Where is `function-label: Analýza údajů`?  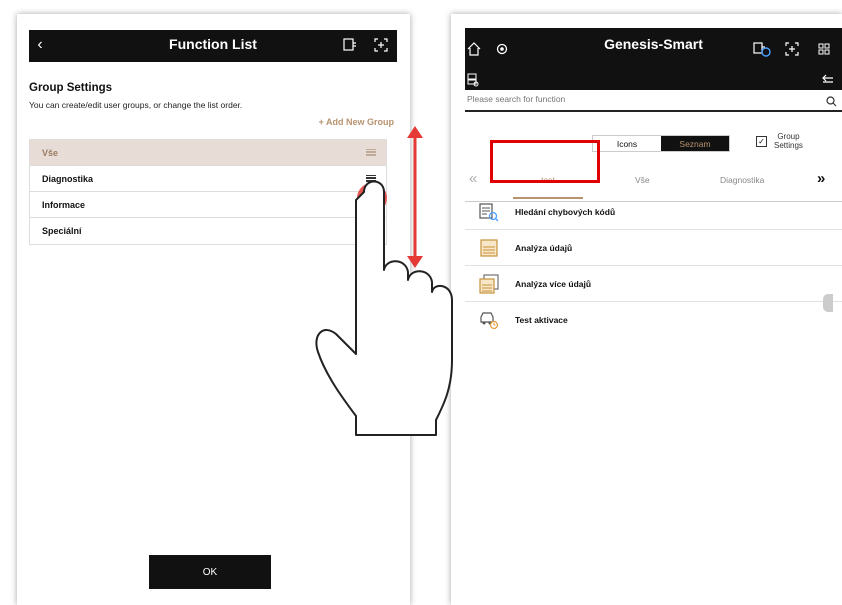
function-label: Analýza údajů is located at coordinates (544, 247).